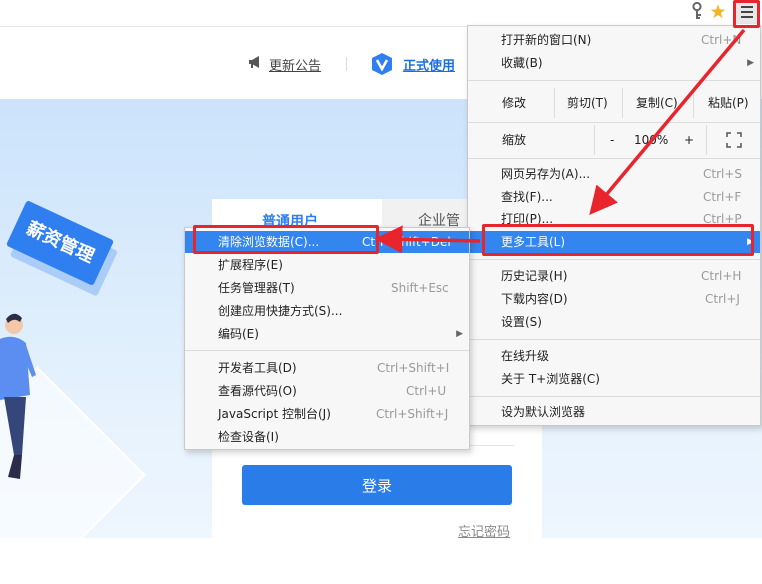 The width and height of the screenshot is (762, 584). Describe the element at coordinates (327, 265) in the screenshot. I see `submenu-item-extensions: 扩展程序(E)` at that location.